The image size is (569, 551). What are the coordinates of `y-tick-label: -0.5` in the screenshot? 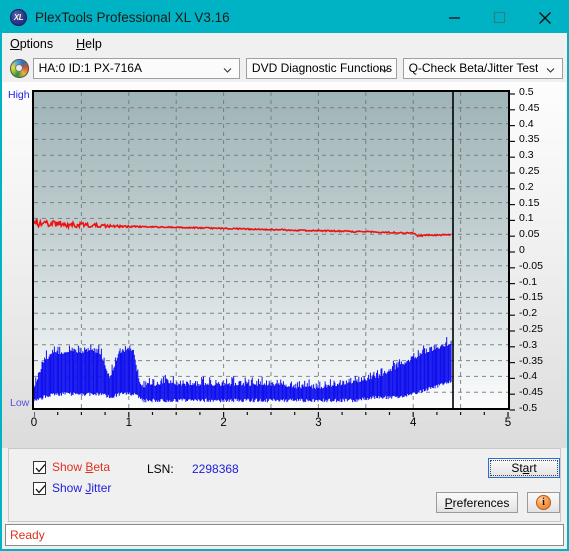 It's located at (528, 408).